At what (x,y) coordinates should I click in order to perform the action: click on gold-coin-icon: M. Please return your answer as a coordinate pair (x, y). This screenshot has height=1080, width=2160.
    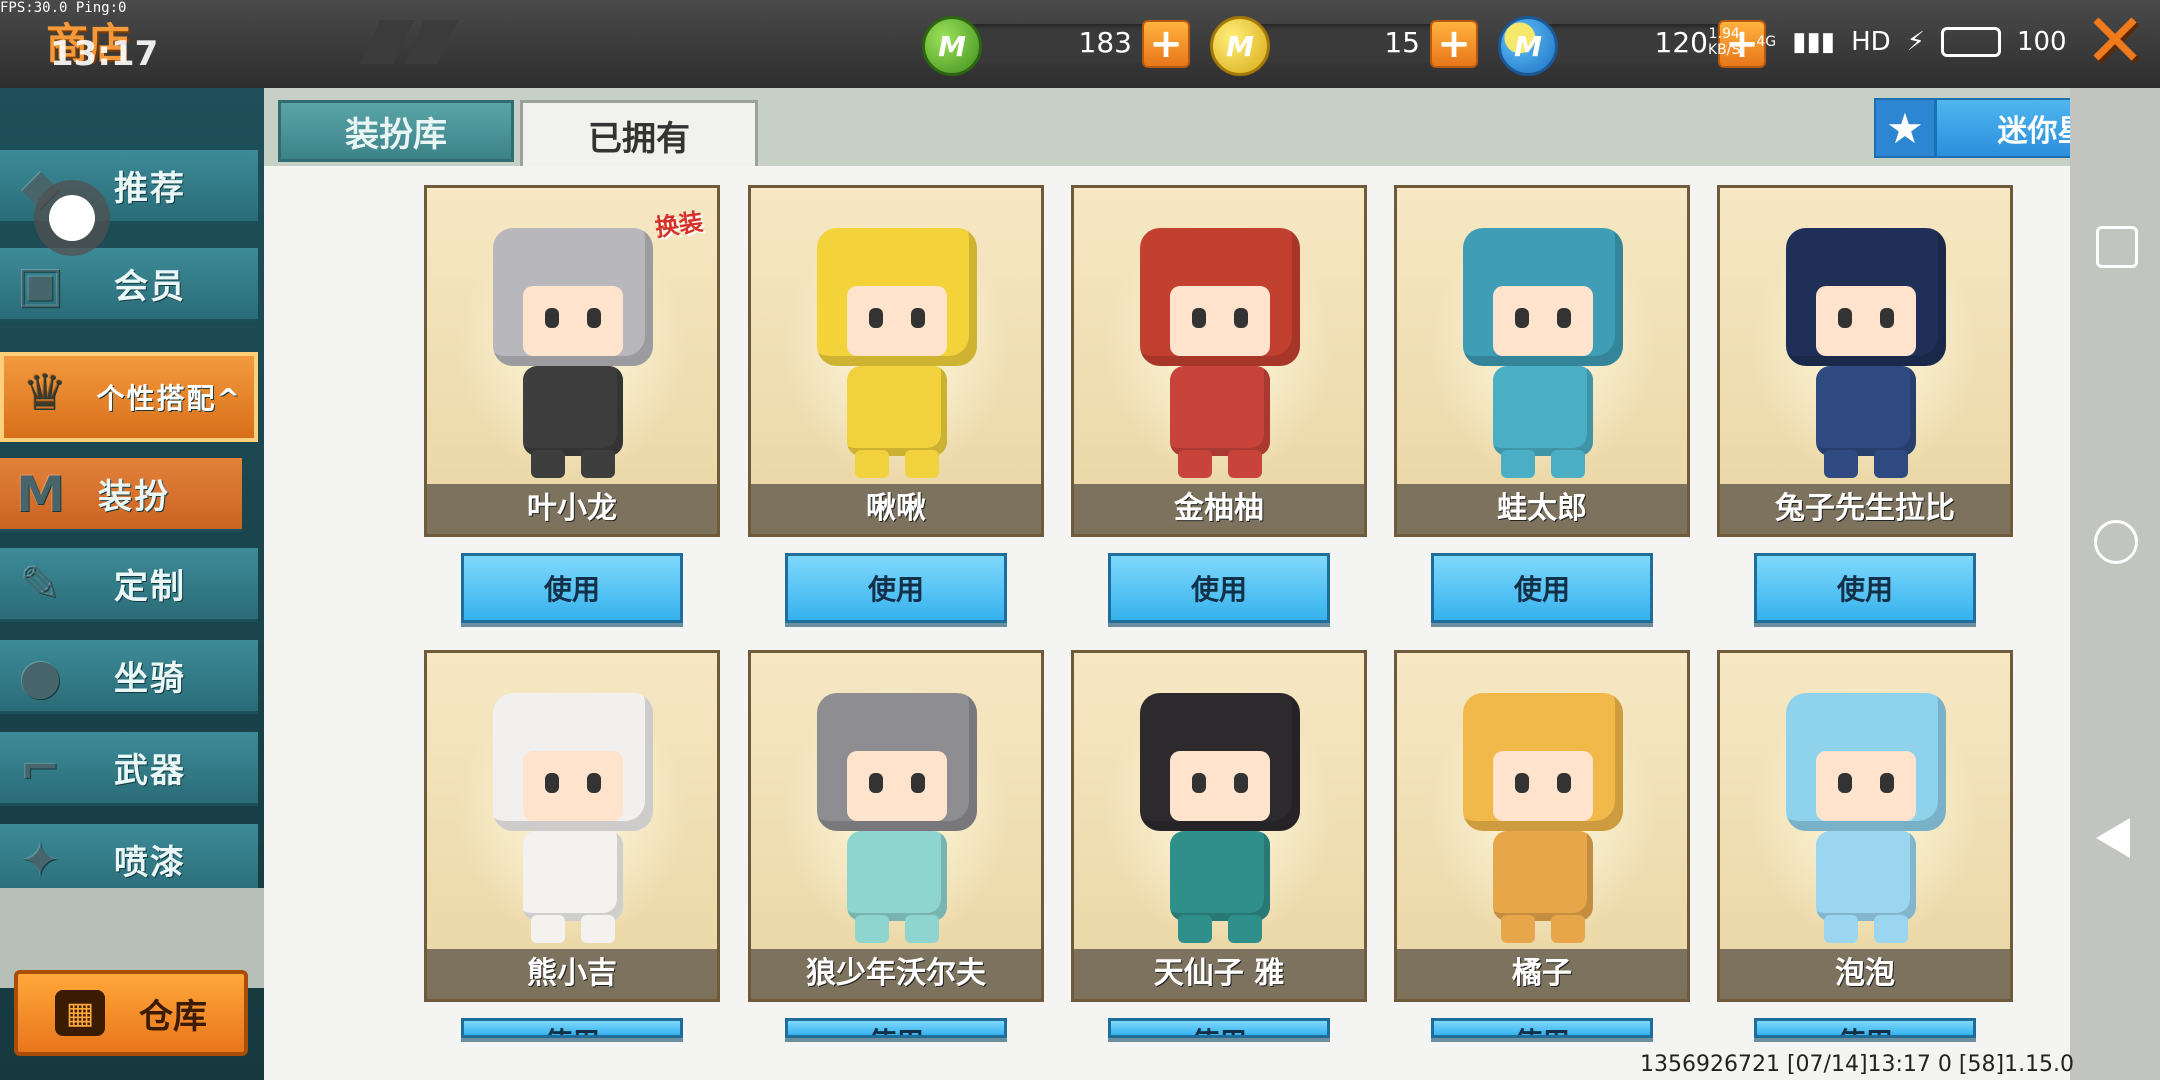
    Looking at the image, I should click on (1240, 46).